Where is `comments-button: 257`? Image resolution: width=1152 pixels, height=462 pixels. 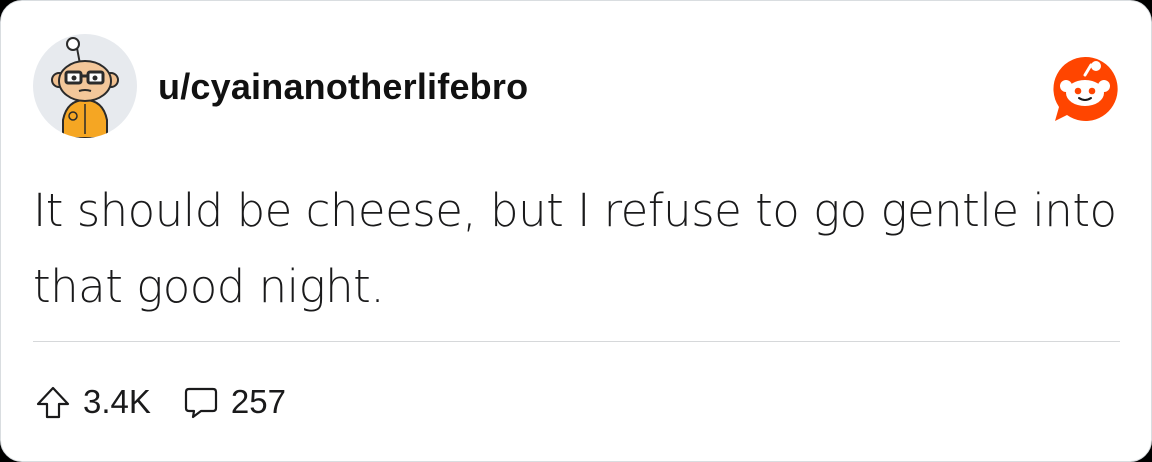
comments-button: 257 is located at coordinates (233, 402).